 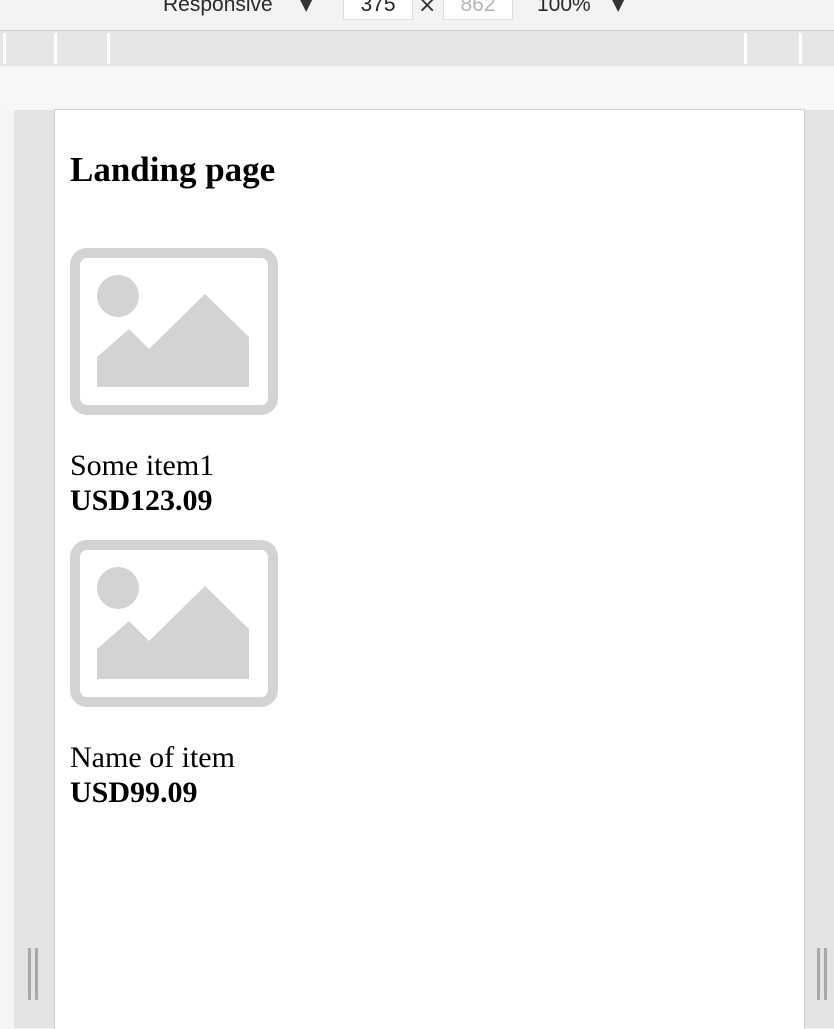 What do you see at coordinates (306, 10) in the screenshot?
I see `device-dropdown-arrow-icon: ▼` at bounding box center [306, 10].